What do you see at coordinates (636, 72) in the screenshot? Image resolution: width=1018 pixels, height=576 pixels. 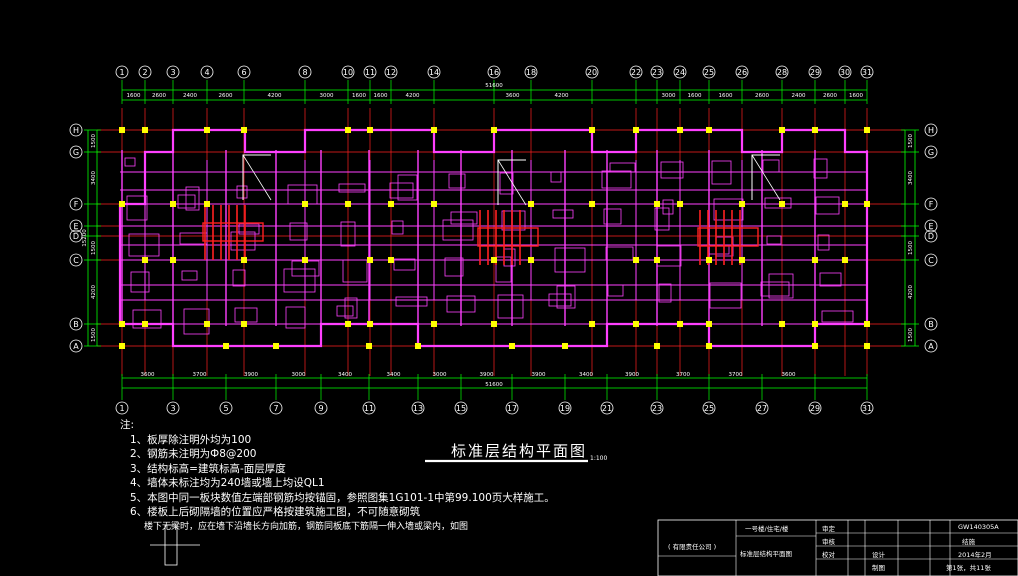 I see `axis-bubble-top-label: 22` at bounding box center [636, 72].